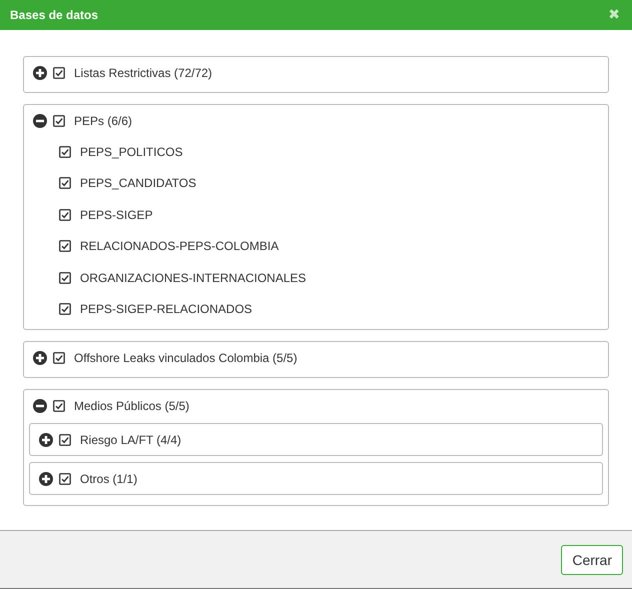 Image resolution: width=632 pixels, height=589 pixels. I want to click on item-label: PEPS-SIGEP, so click(116, 215).